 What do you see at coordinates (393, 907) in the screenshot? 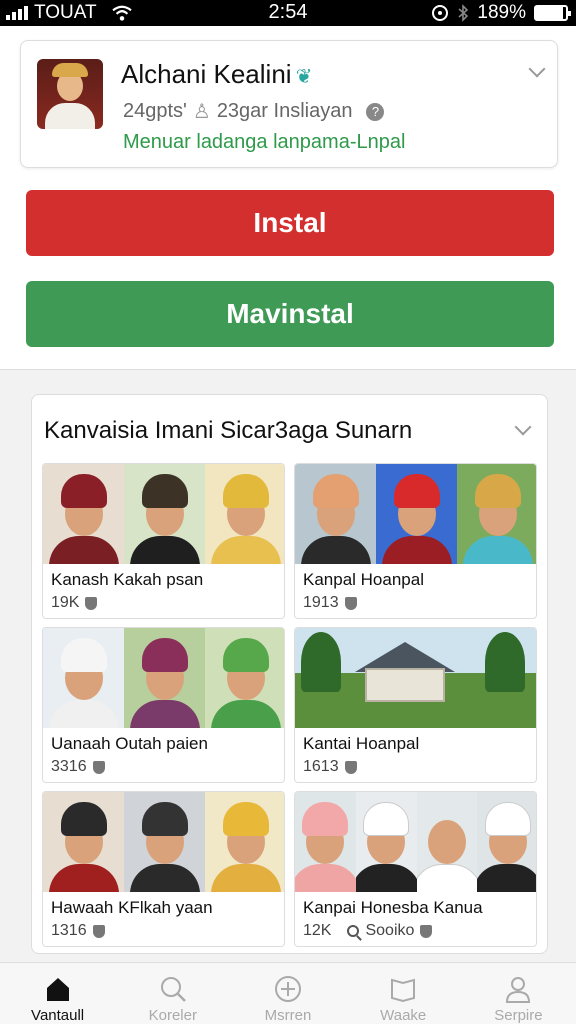
I see `tile-name: Kanpai Honesba Kanua` at bounding box center [393, 907].